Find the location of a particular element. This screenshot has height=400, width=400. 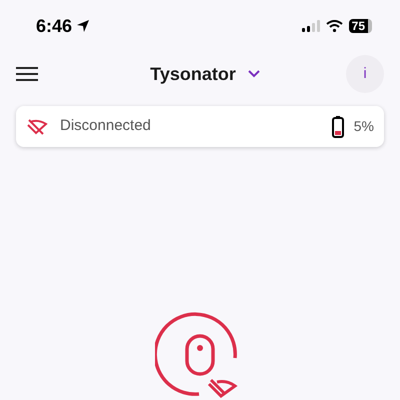

menu-icon is located at coordinates (27, 74).